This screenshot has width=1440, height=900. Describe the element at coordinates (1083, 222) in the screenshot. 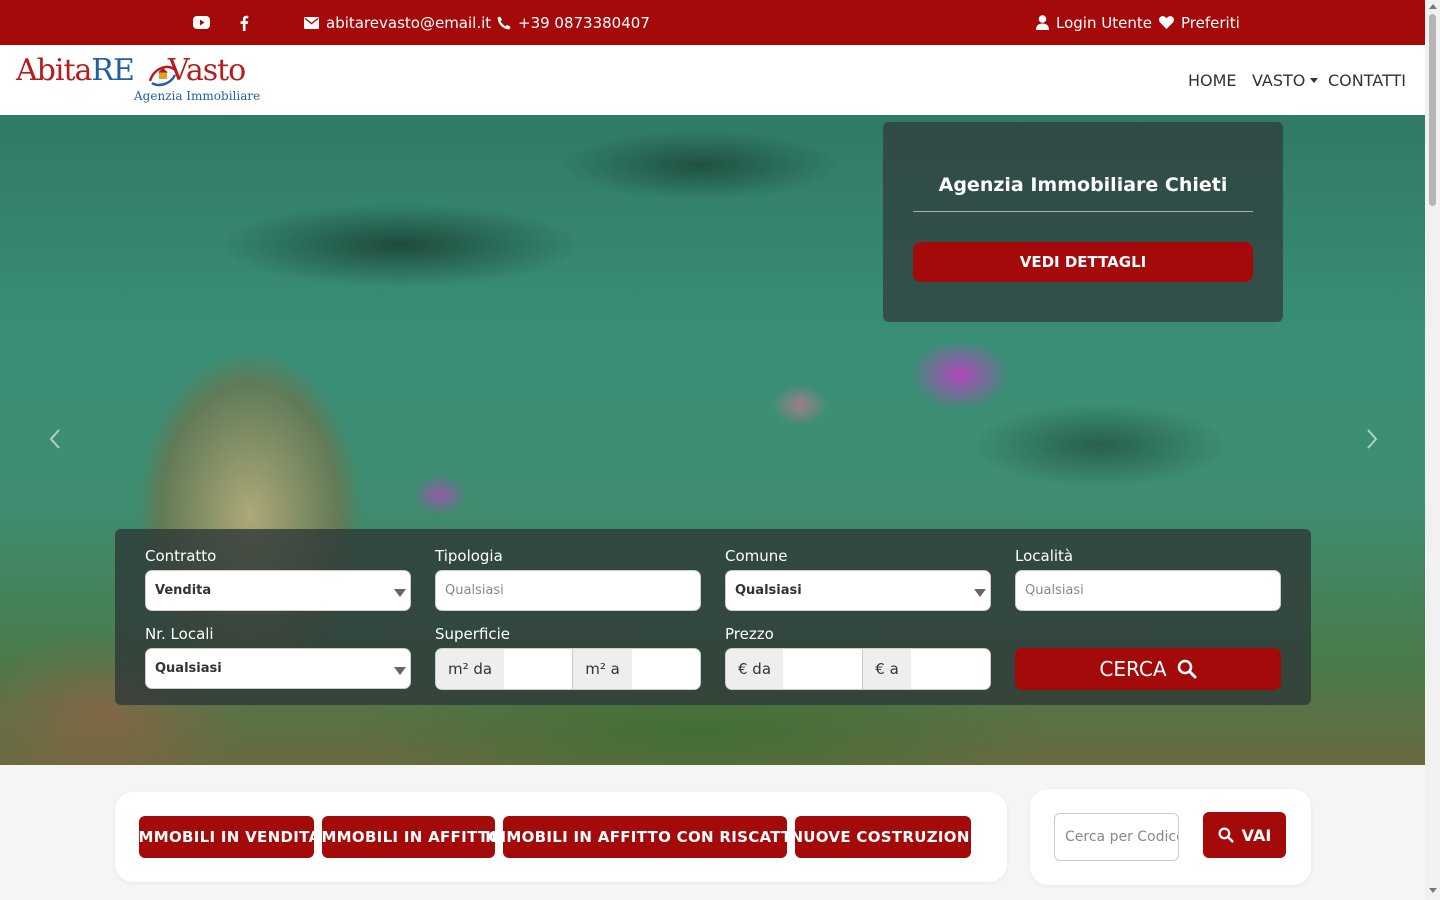

I see `promo-card: Agenzia Immobiliare Chieti VEDI DETTAGLI` at that location.